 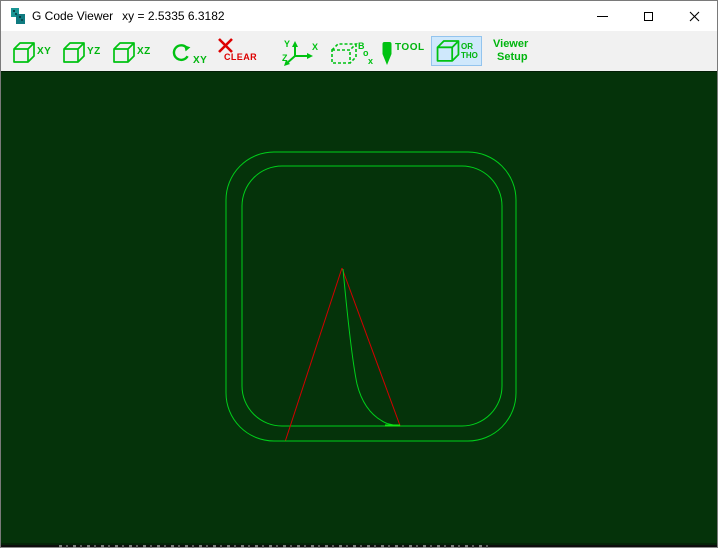 What do you see at coordinates (314, 354) in the screenshot?
I see `rapid-move-left-path` at bounding box center [314, 354].